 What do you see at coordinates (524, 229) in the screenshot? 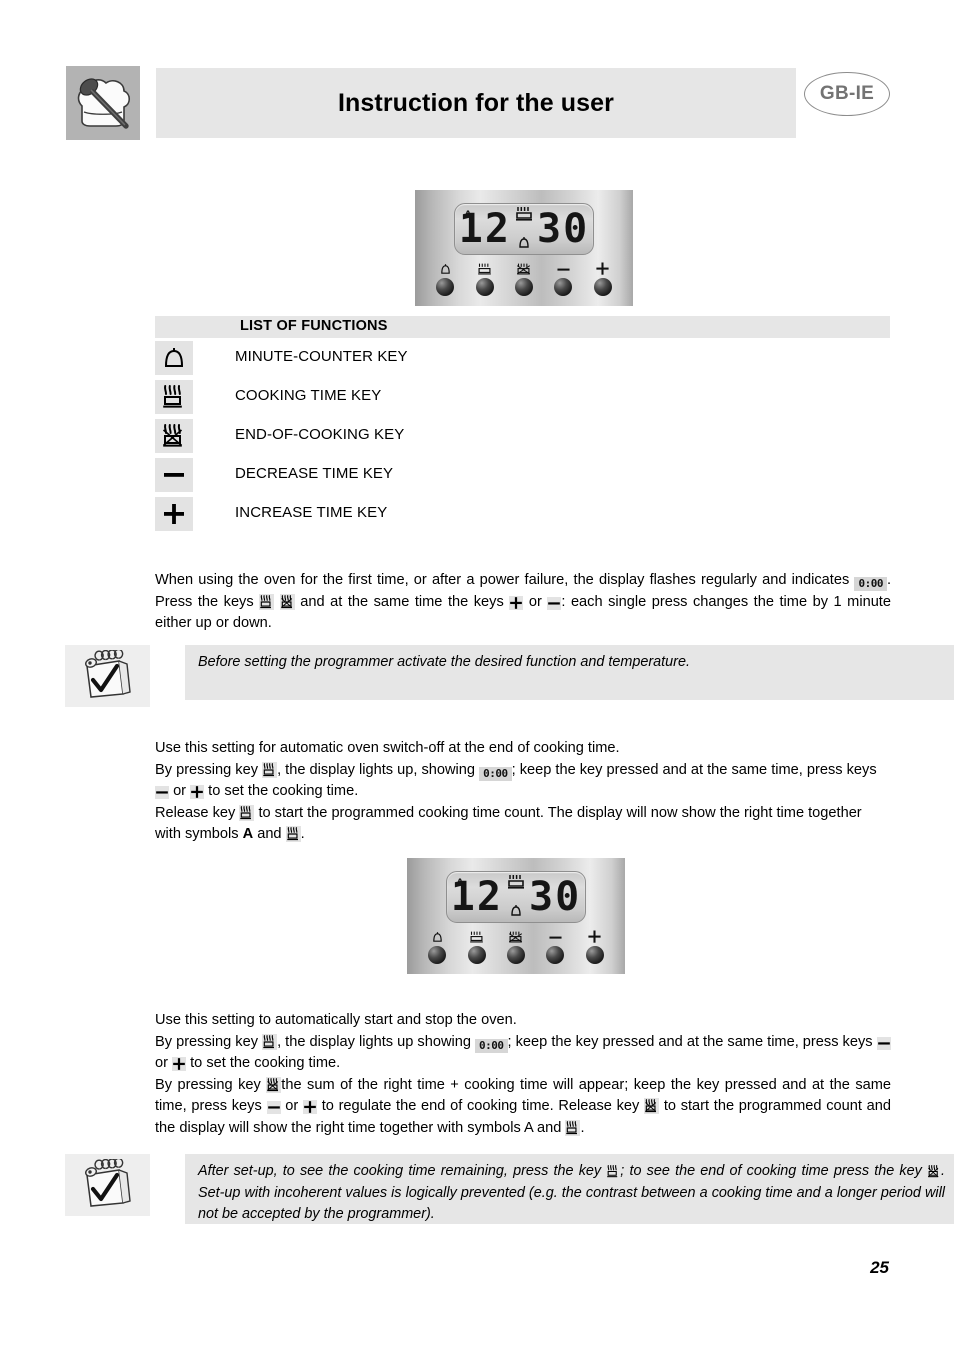
I see `lcd-display: A 12 30` at bounding box center [524, 229].